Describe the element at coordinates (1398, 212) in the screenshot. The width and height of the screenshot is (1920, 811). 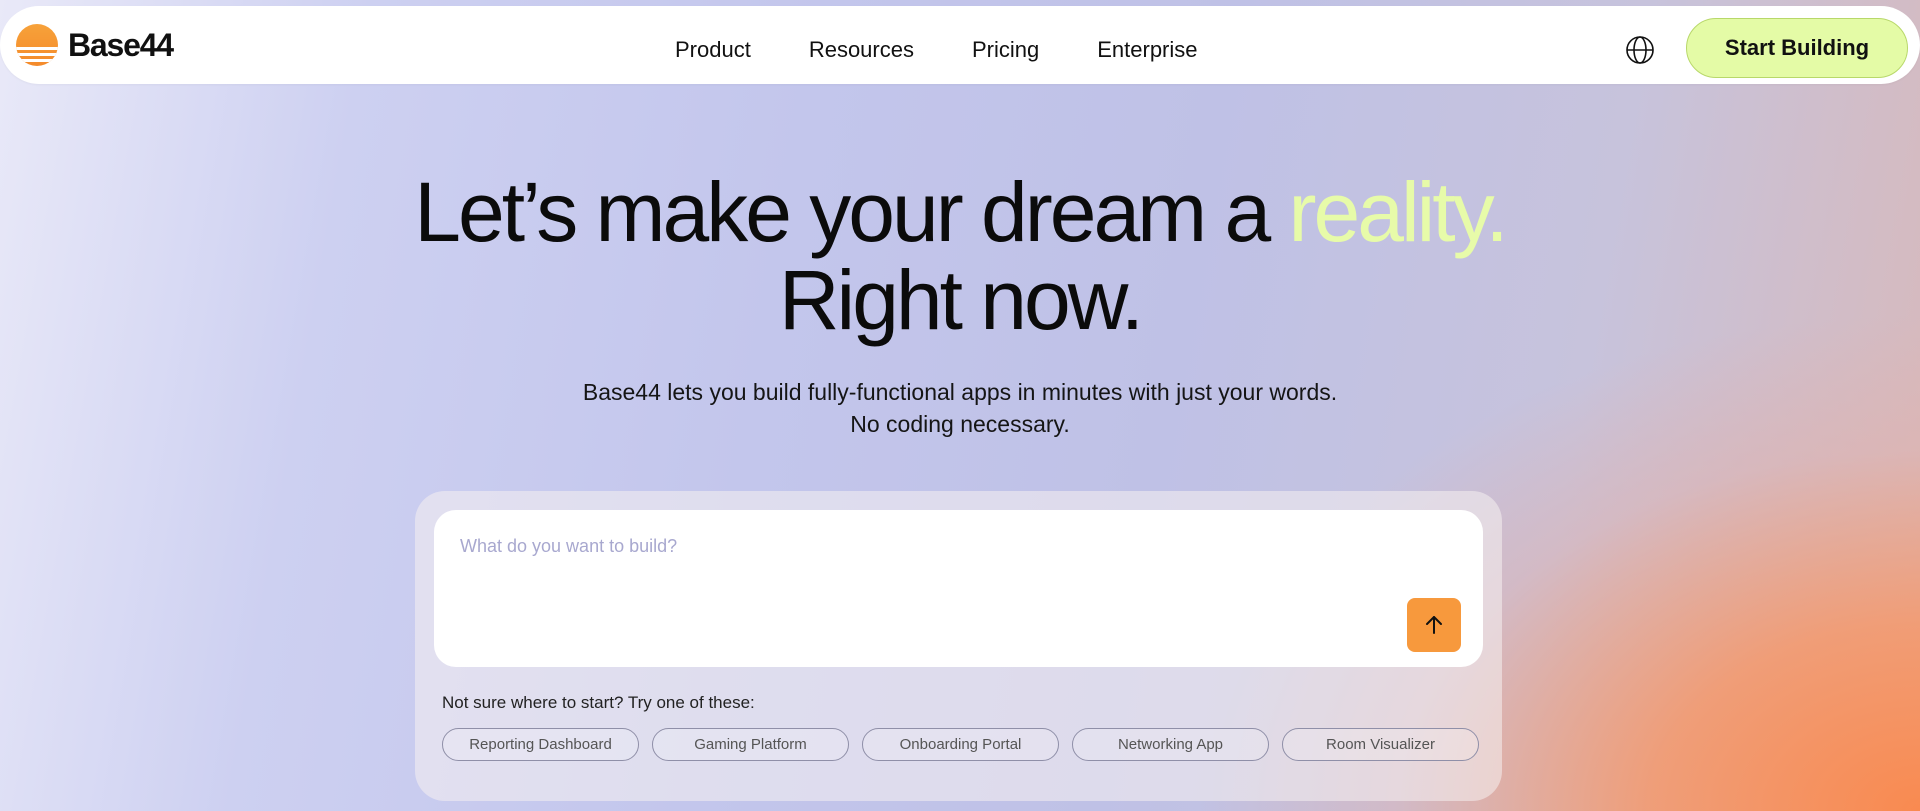
I see `headline-accent: reality.` at that location.